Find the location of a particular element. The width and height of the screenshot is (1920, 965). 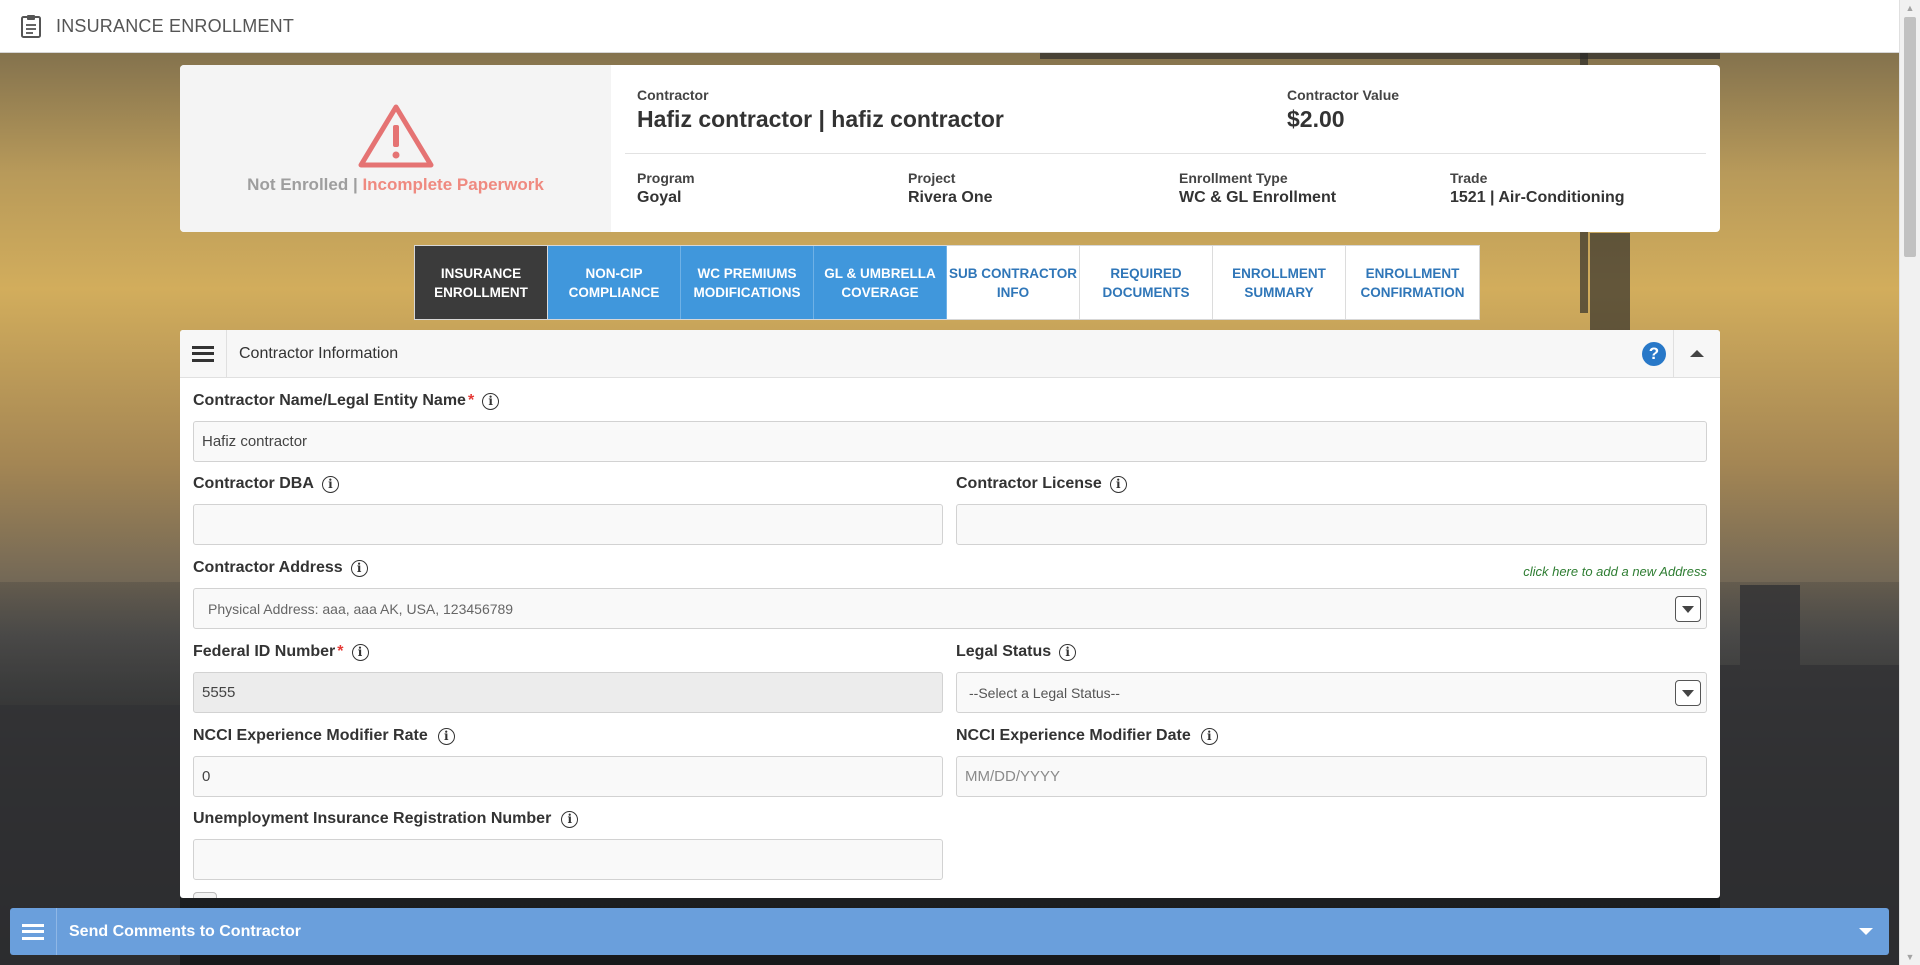

dba-label: Contractor DBA i is located at coordinates (266, 484).